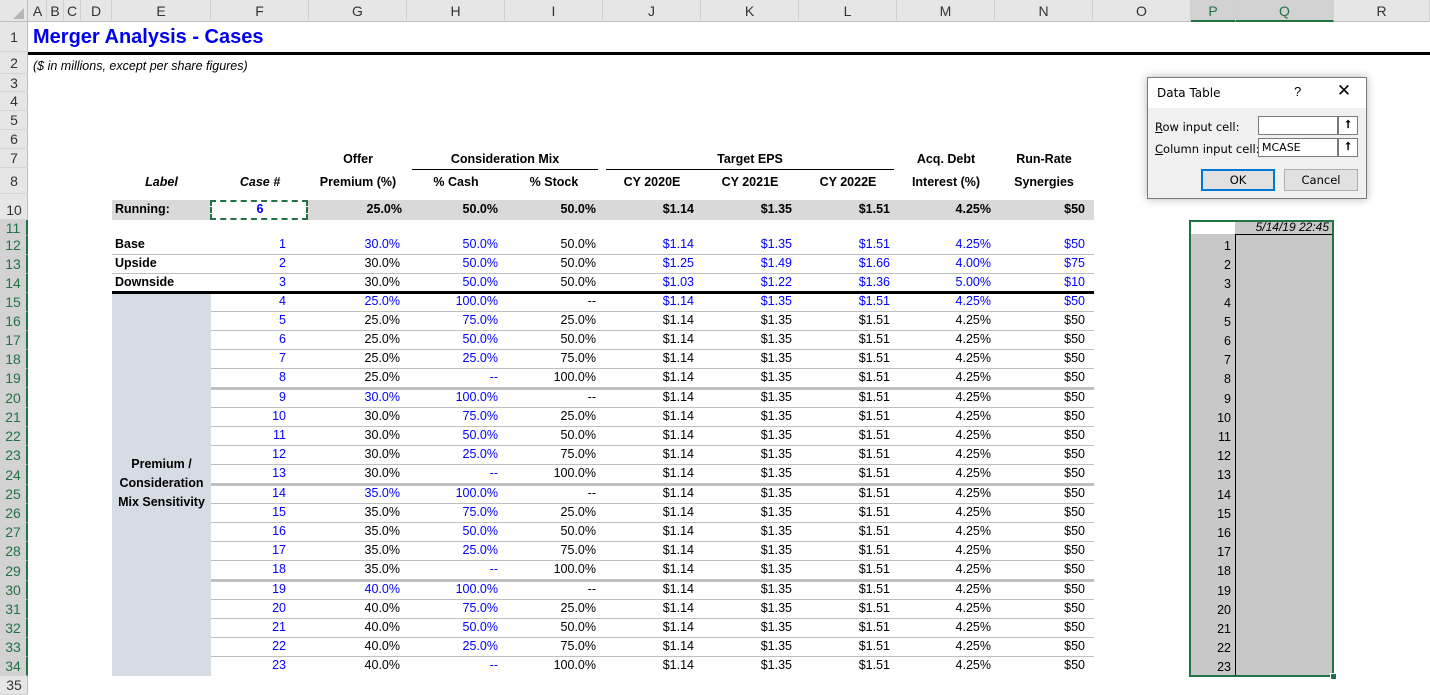 The image size is (1430, 695). I want to click on column-header-i: I, so click(554, 11).